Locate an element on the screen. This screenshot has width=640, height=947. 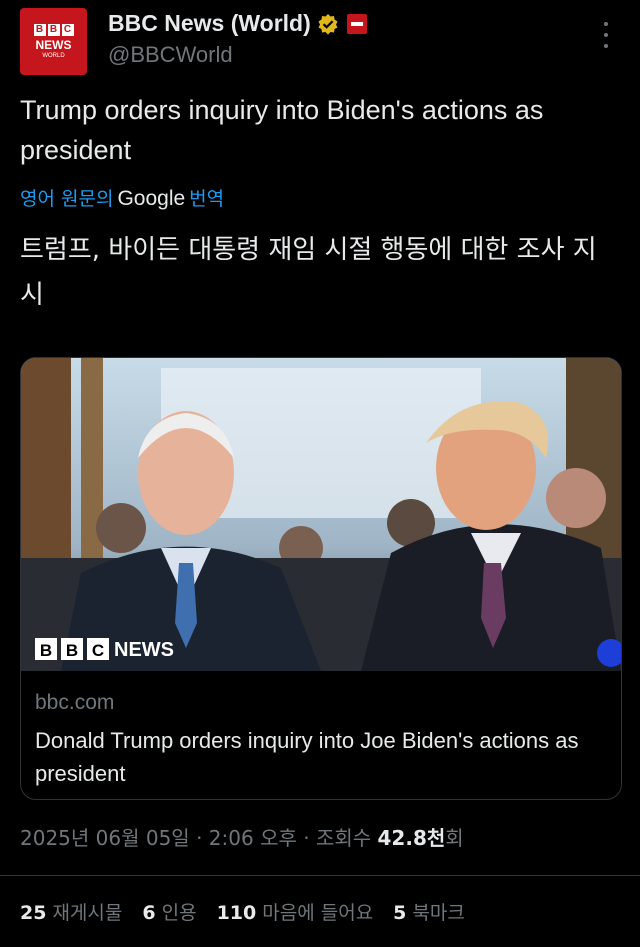
quotes-count: 6 is located at coordinates (149, 913).